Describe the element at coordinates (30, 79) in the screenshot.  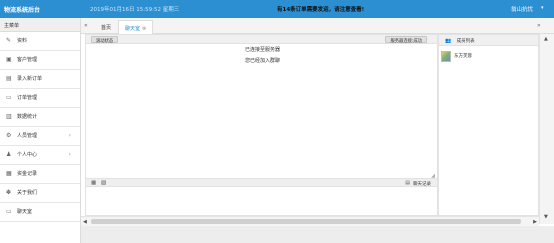
I see `sidebar-item-label: 录入新订单` at that location.